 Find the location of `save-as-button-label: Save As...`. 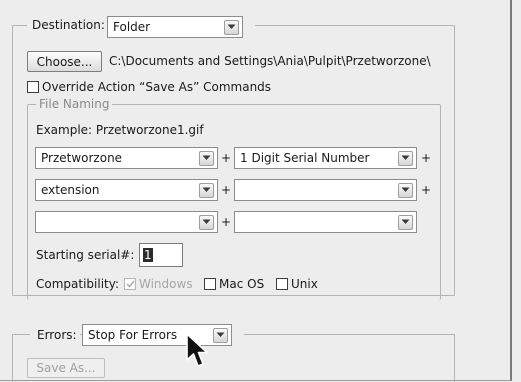

save-as-button-label: Save As... is located at coordinates (66, 368).